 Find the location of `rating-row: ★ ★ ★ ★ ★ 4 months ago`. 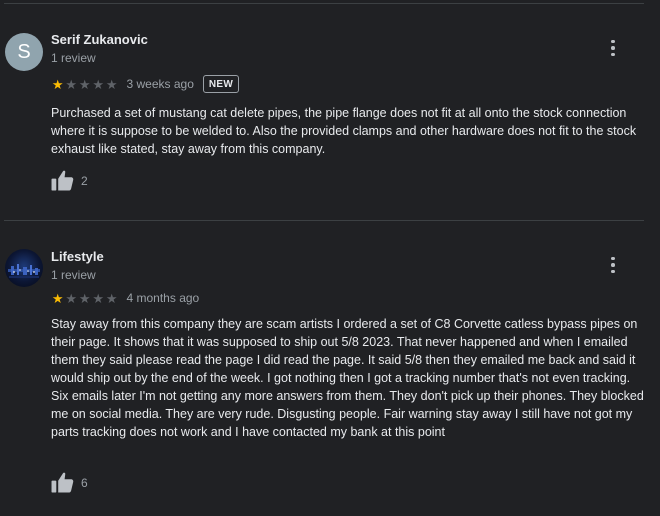

rating-row: ★ ★ ★ ★ ★ 4 months ago is located at coordinates (125, 298).